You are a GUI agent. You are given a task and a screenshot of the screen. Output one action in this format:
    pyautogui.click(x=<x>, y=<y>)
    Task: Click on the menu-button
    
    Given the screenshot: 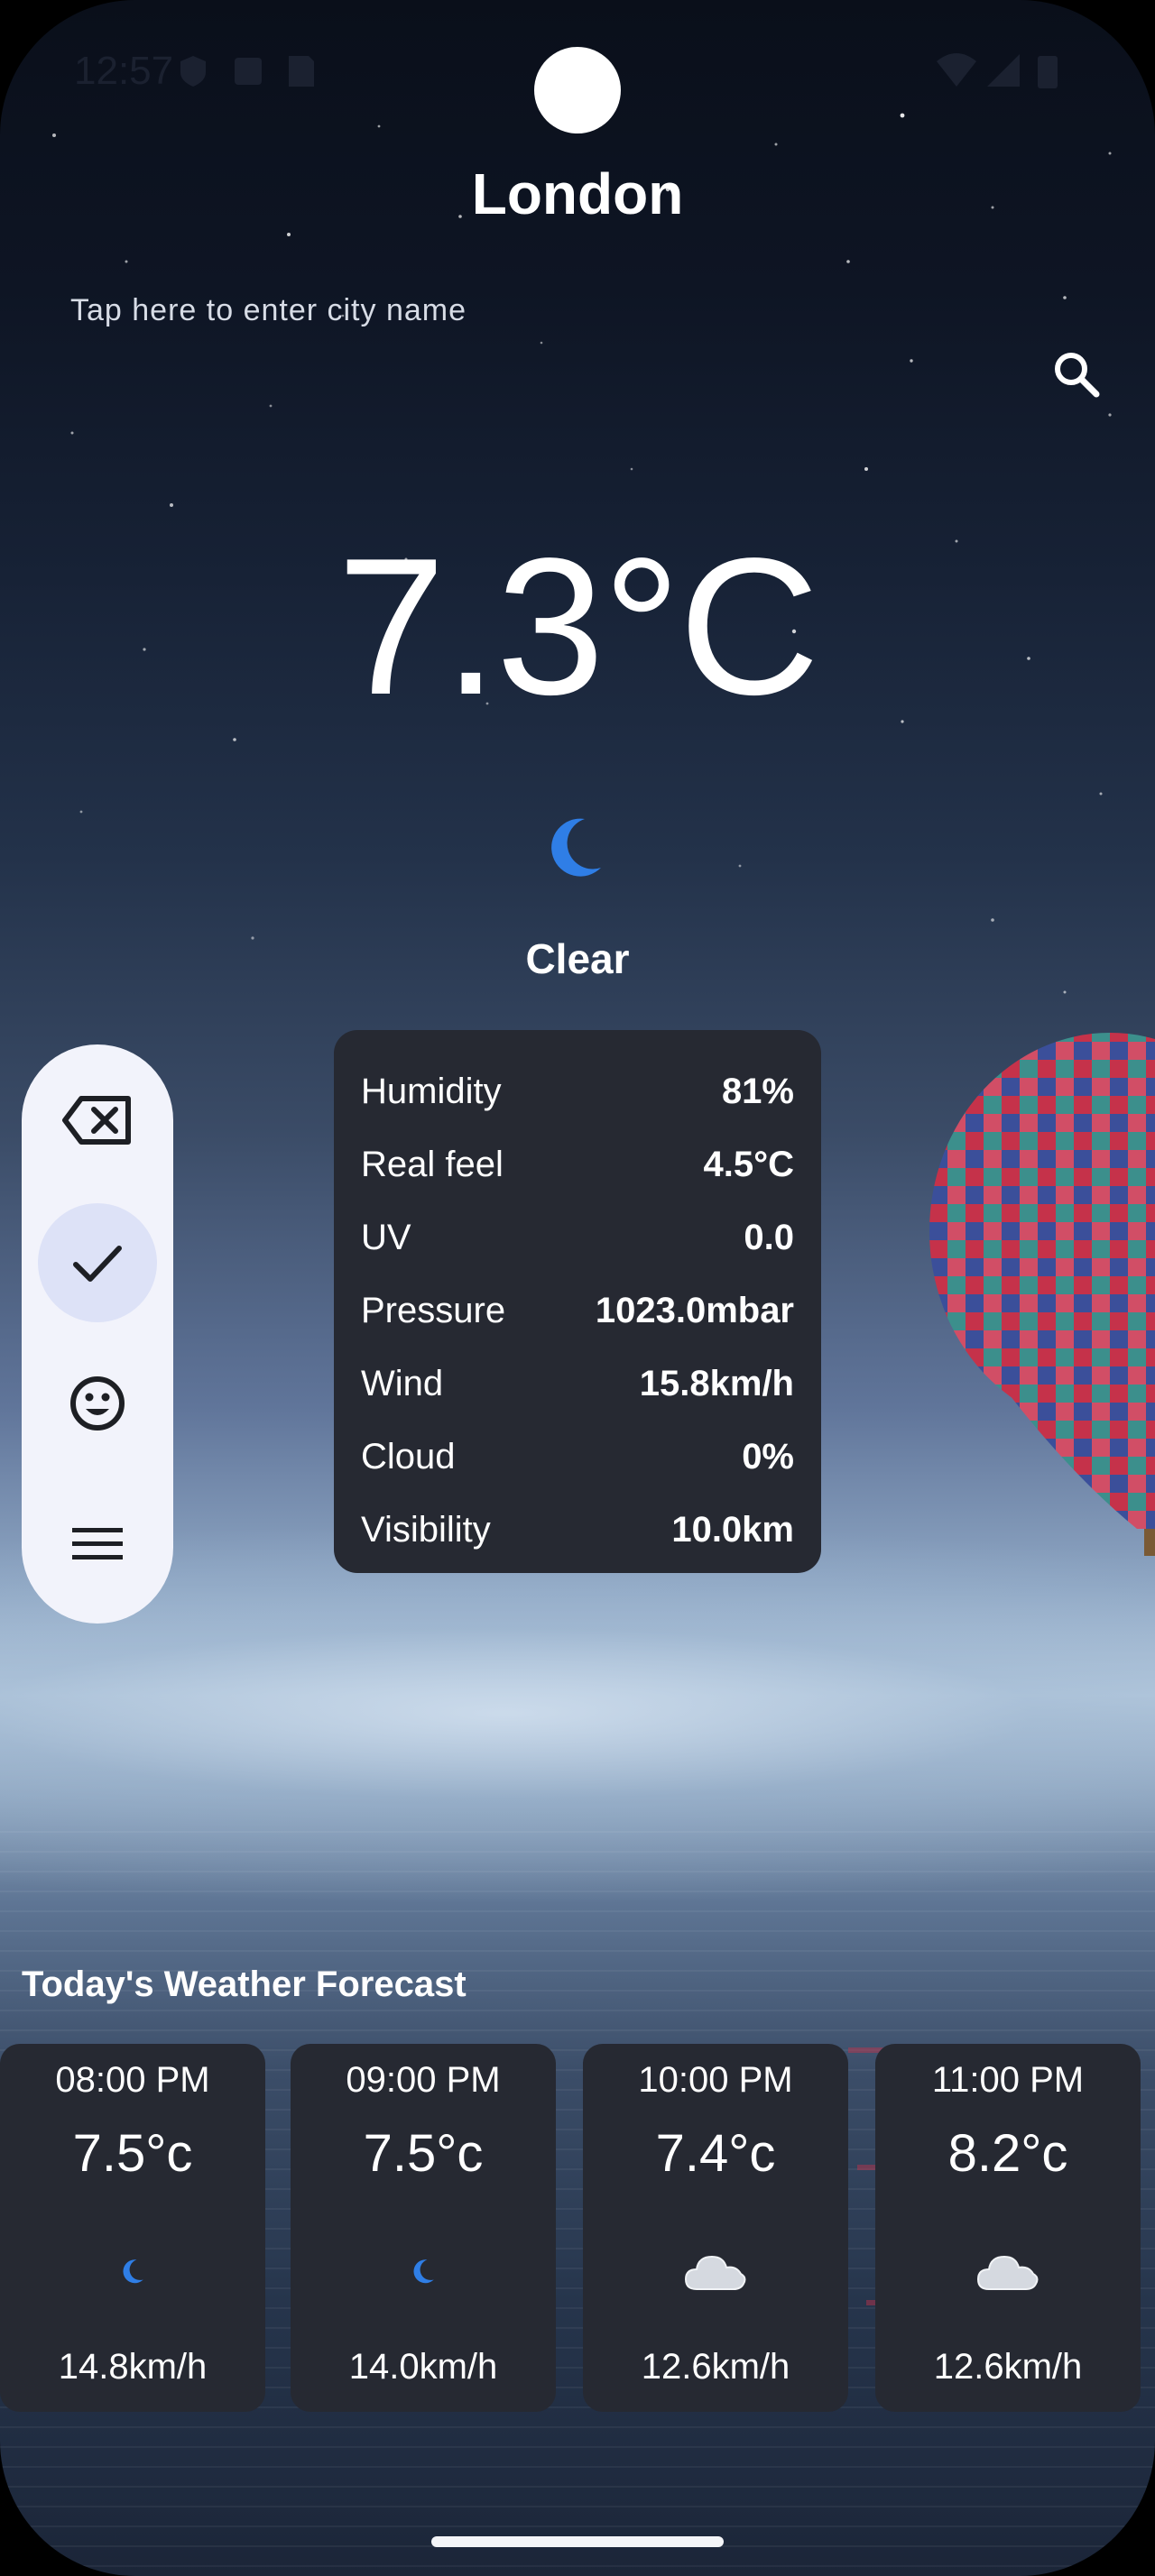 What is the action you would take?
    pyautogui.click(x=97, y=1544)
    